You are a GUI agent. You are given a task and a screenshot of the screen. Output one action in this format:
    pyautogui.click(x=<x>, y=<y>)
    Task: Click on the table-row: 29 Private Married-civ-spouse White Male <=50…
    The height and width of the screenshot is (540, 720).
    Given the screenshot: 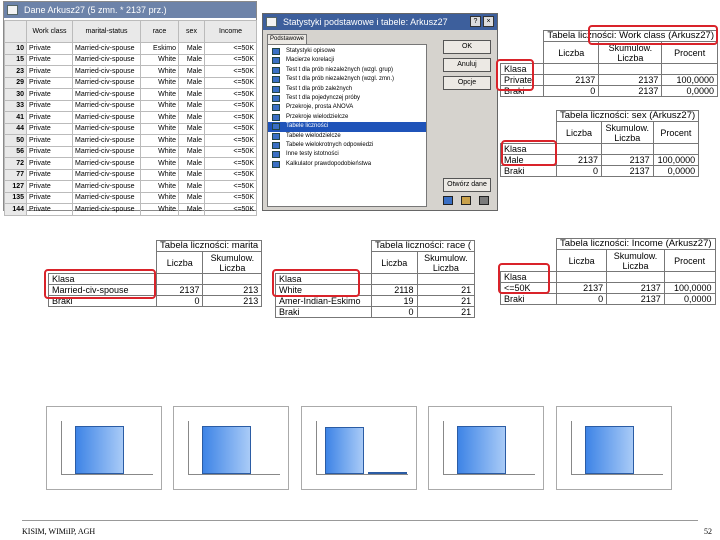 What is the action you would take?
    pyautogui.click(x=130, y=82)
    